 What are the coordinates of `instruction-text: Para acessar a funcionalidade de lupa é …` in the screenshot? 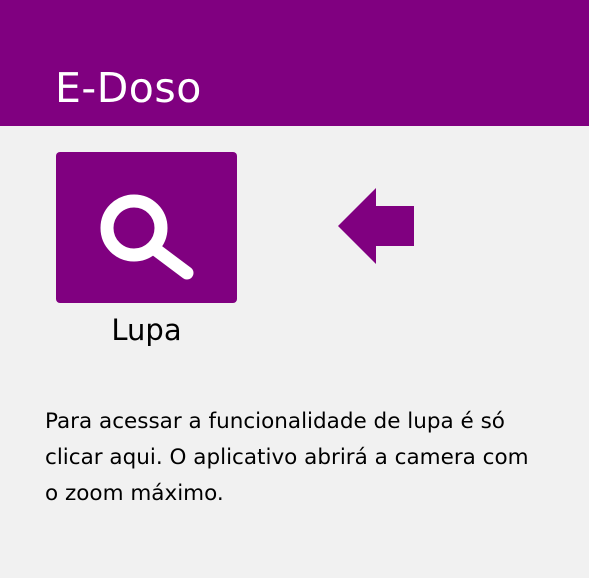 It's located at (287, 457).